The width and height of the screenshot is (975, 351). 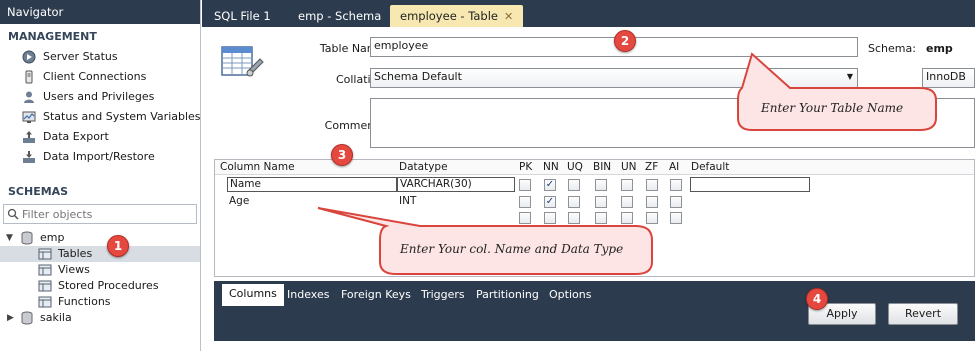 I want to click on callout-text-columns: Enter Your col. Name and Data Type, so click(x=512, y=249).